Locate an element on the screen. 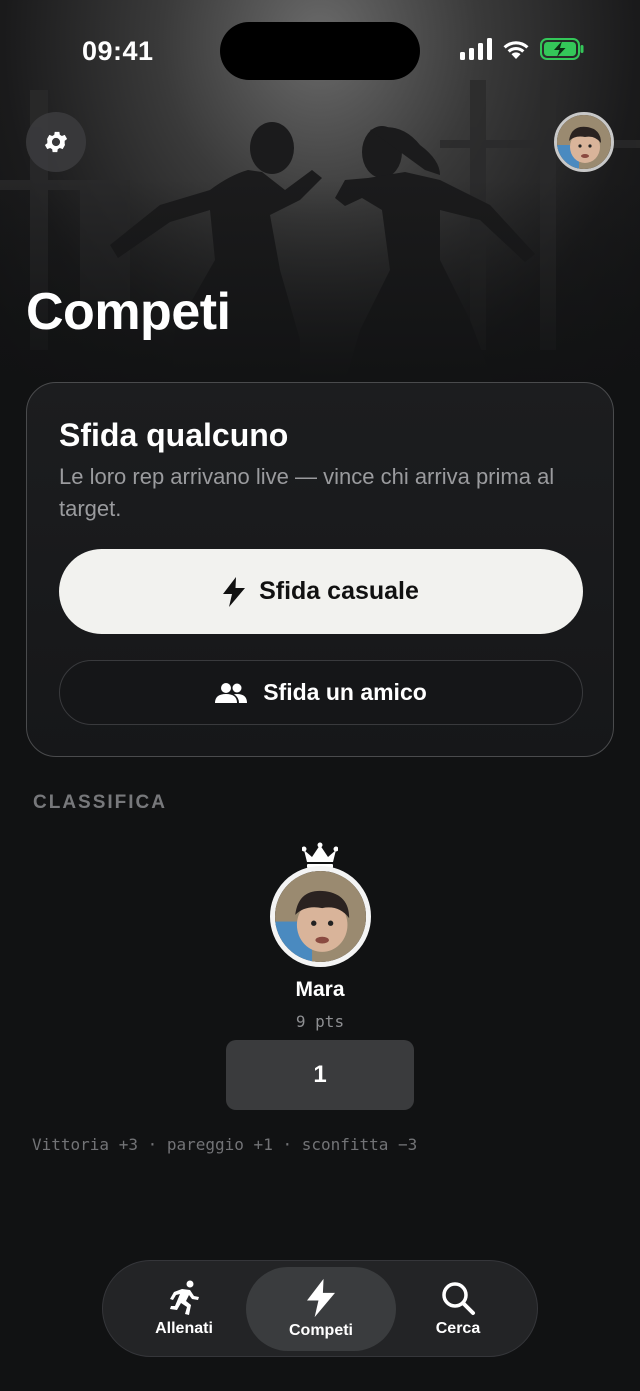 This screenshot has height=1391, width=640. random-challenge-label: Sfida casuale is located at coordinates (339, 591).